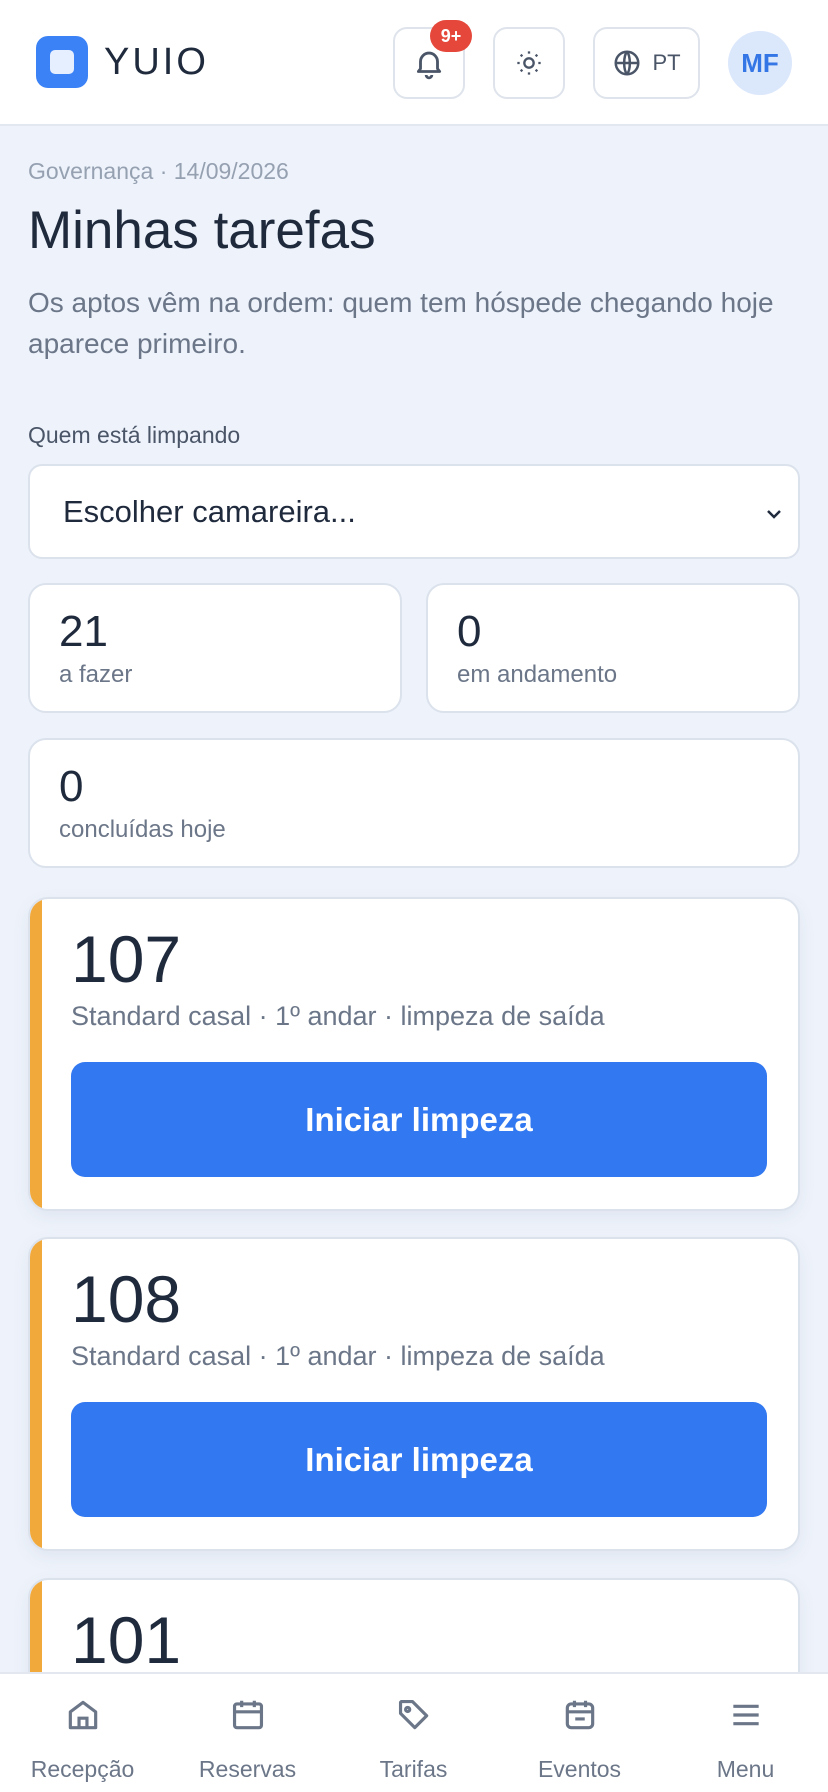 The height and width of the screenshot is (1792, 828). What do you see at coordinates (760, 63) in the screenshot?
I see `avatar: MF` at bounding box center [760, 63].